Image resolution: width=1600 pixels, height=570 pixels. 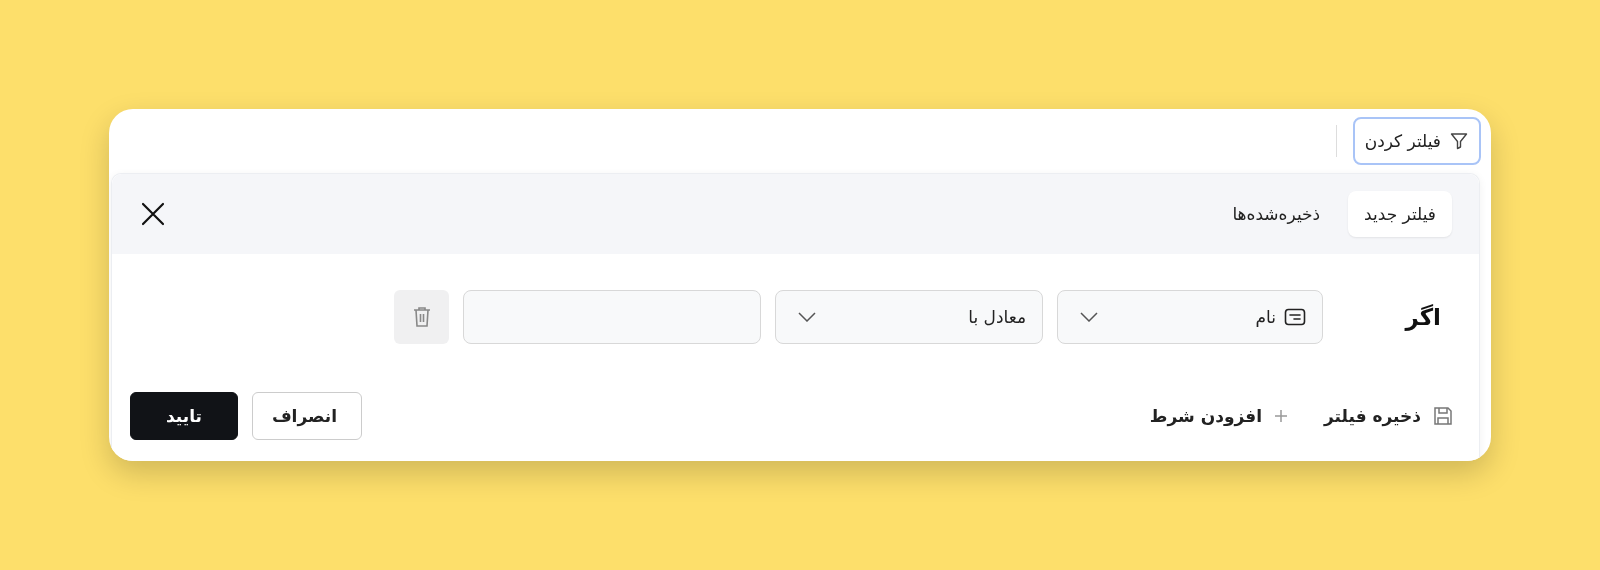 I want to click on tab: ذخیره‌شده‌ها, so click(x=1276, y=214).